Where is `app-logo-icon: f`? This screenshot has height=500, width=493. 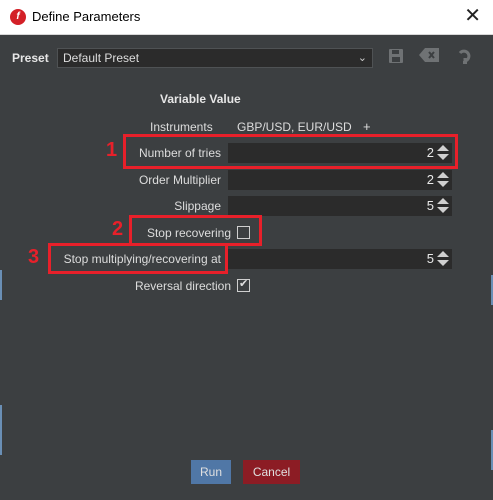
app-logo-icon: f is located at coordinates (18, 17).